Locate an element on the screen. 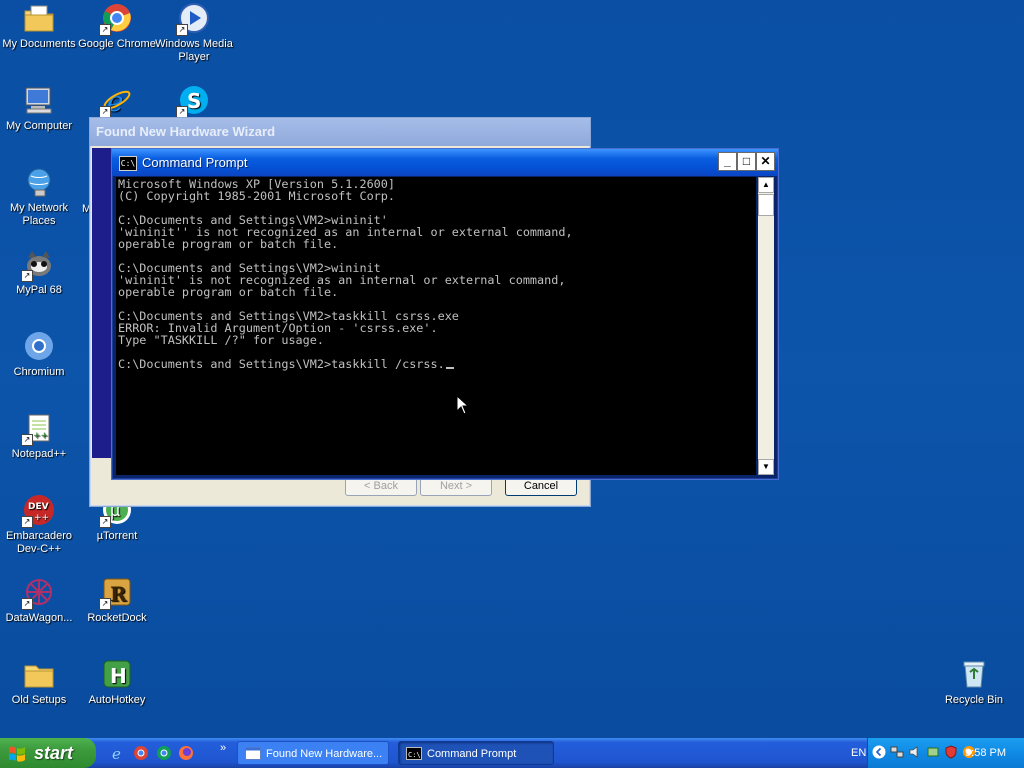  task-label: Command Prompt is located at coordinates (472, 754).